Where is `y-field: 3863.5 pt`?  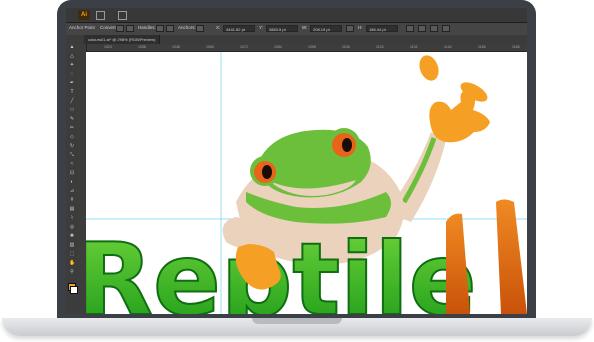
y-field: 3863.5 pt is located at coordinates (282, 28).